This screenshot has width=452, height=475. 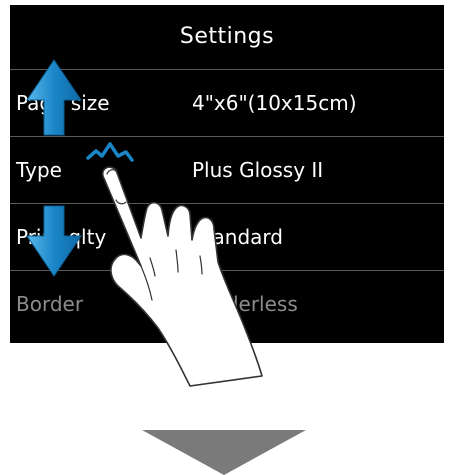 What do you see at coordinates (61, 237) in the screenshot?
I see `setting-label: Print qlty` at bounding box center [61, 237].